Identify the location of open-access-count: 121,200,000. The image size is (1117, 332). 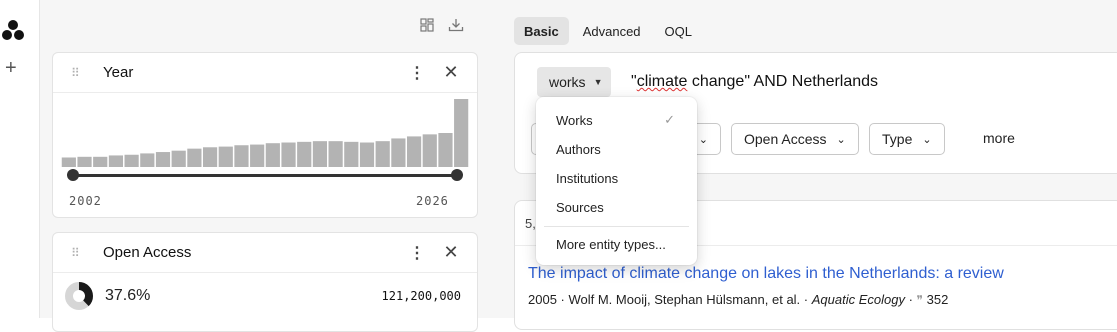
(421, 296).